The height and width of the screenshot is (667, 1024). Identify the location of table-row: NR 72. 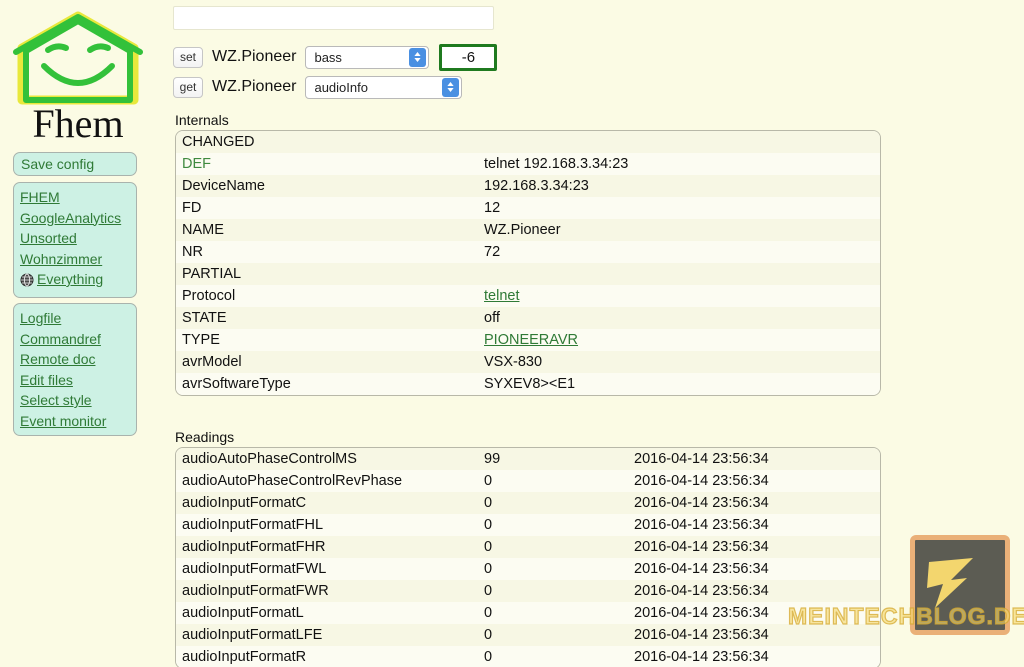
(528, 252).